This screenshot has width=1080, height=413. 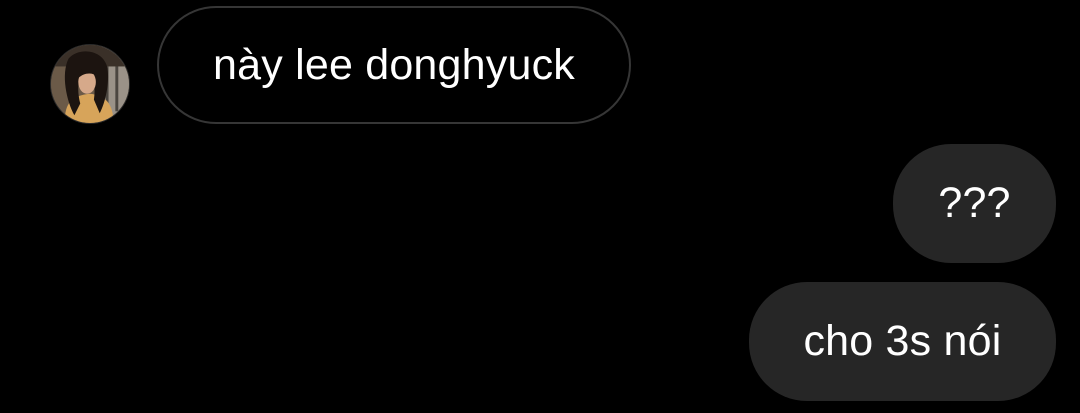 I want to click on outgoing-message-bubble: ???, so click(x=974, y=203).